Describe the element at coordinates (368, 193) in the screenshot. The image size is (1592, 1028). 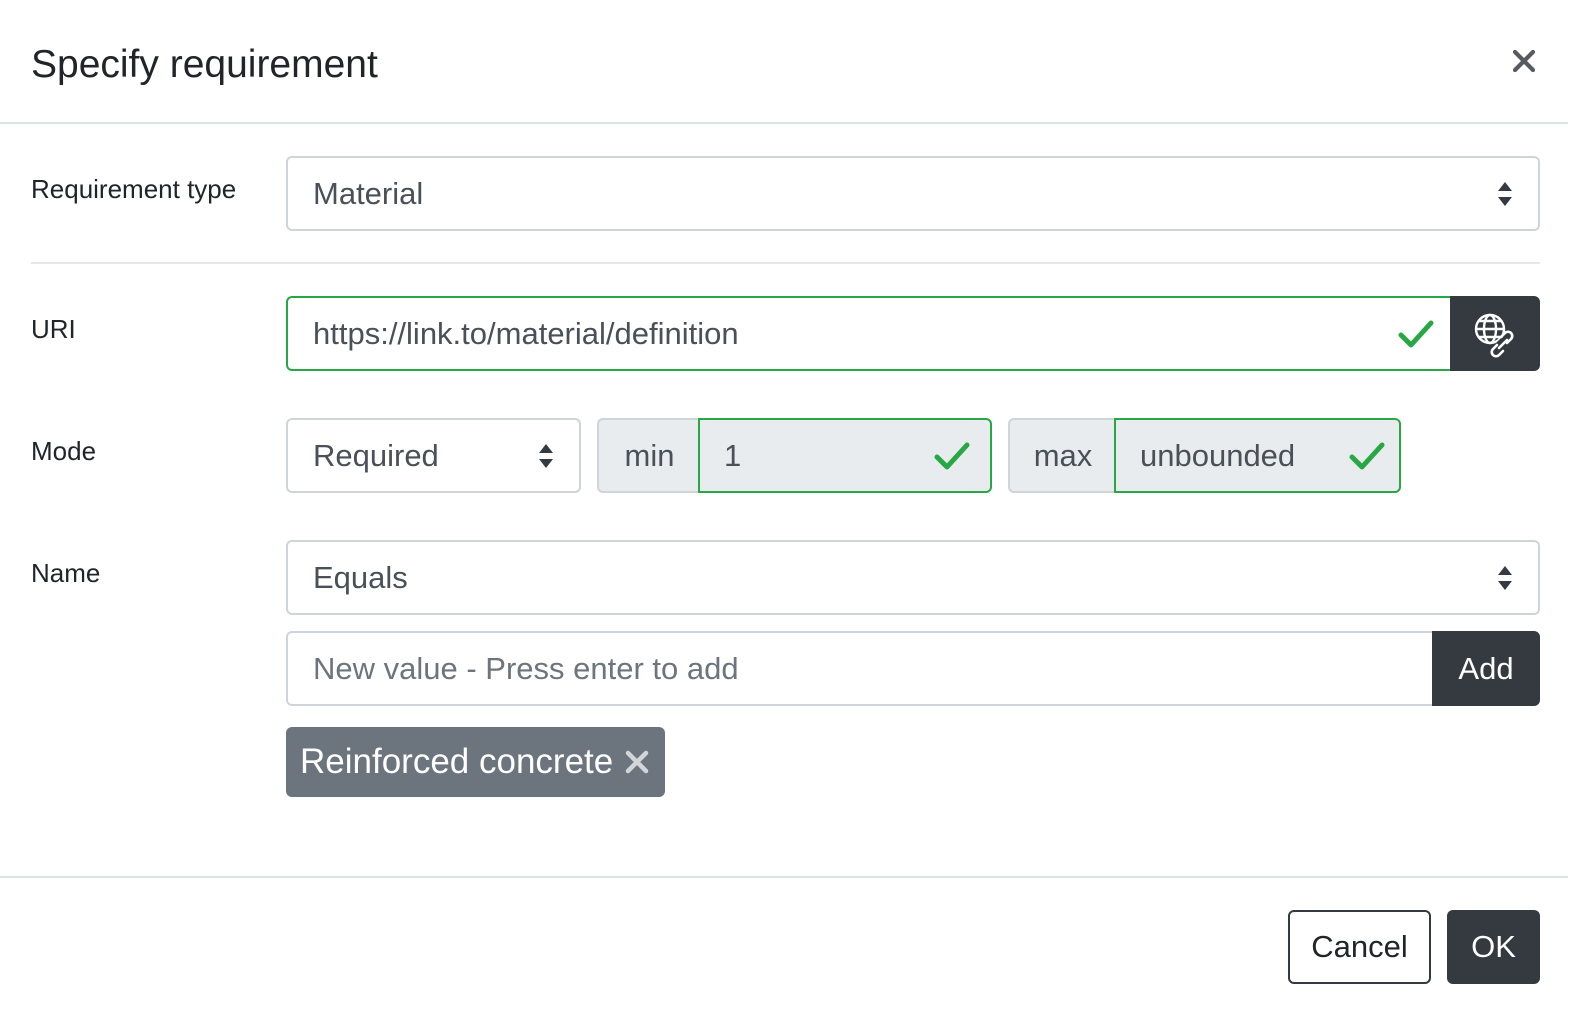
I see `requirement-type-value: Material` at that location.